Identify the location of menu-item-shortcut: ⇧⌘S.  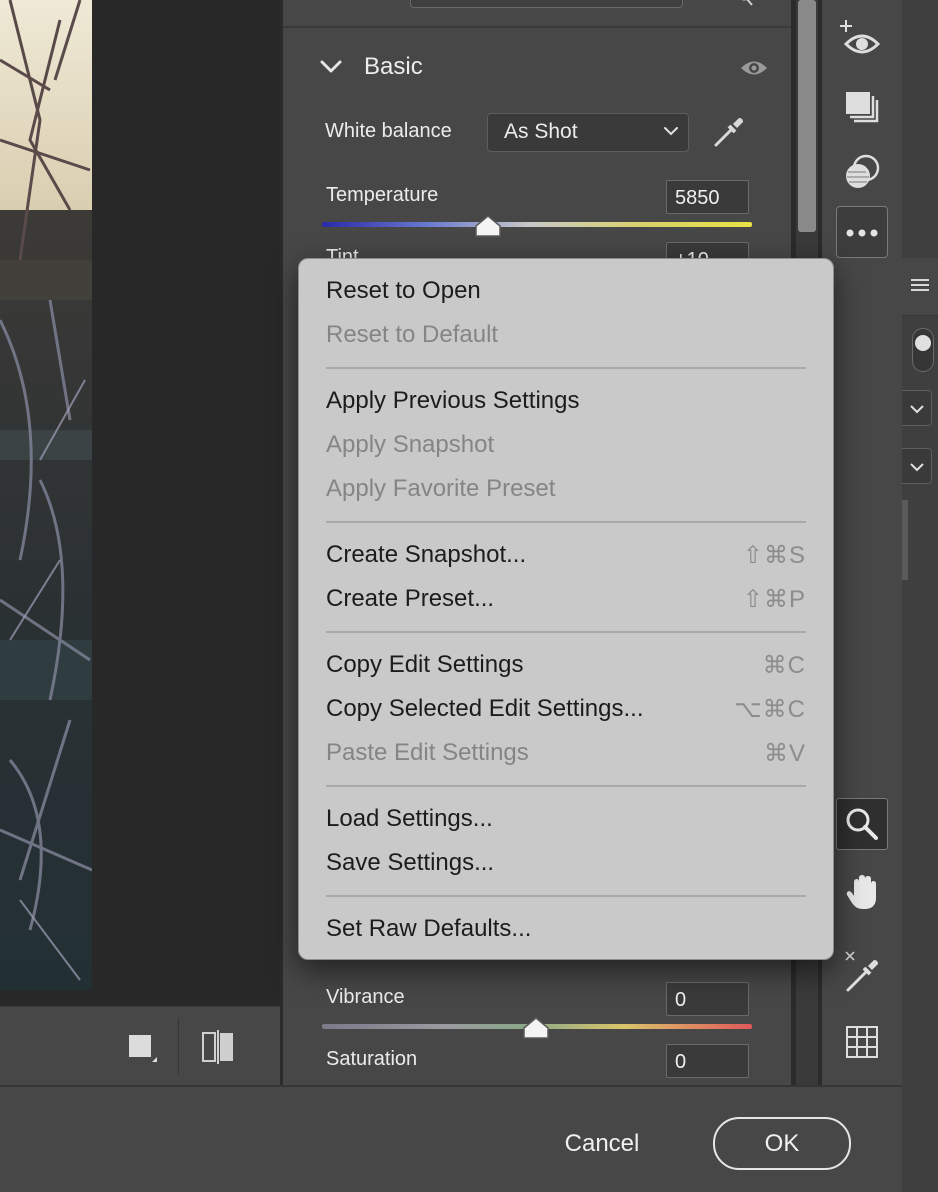
(774, 555).